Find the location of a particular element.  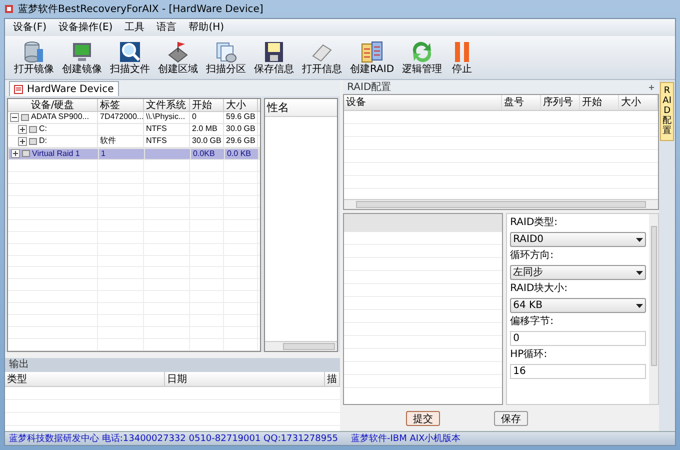

column-header: 设备/硬盘 is located at coordinates (53, 105).